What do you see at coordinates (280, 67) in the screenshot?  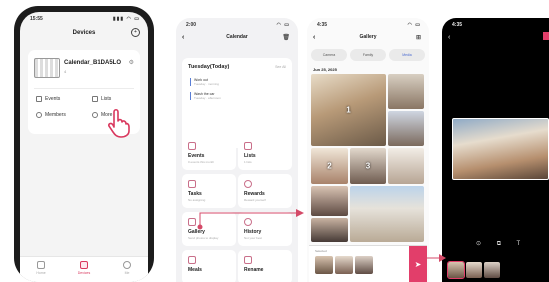 I see `see-all-link: See All` at bounding box center [280, 67].